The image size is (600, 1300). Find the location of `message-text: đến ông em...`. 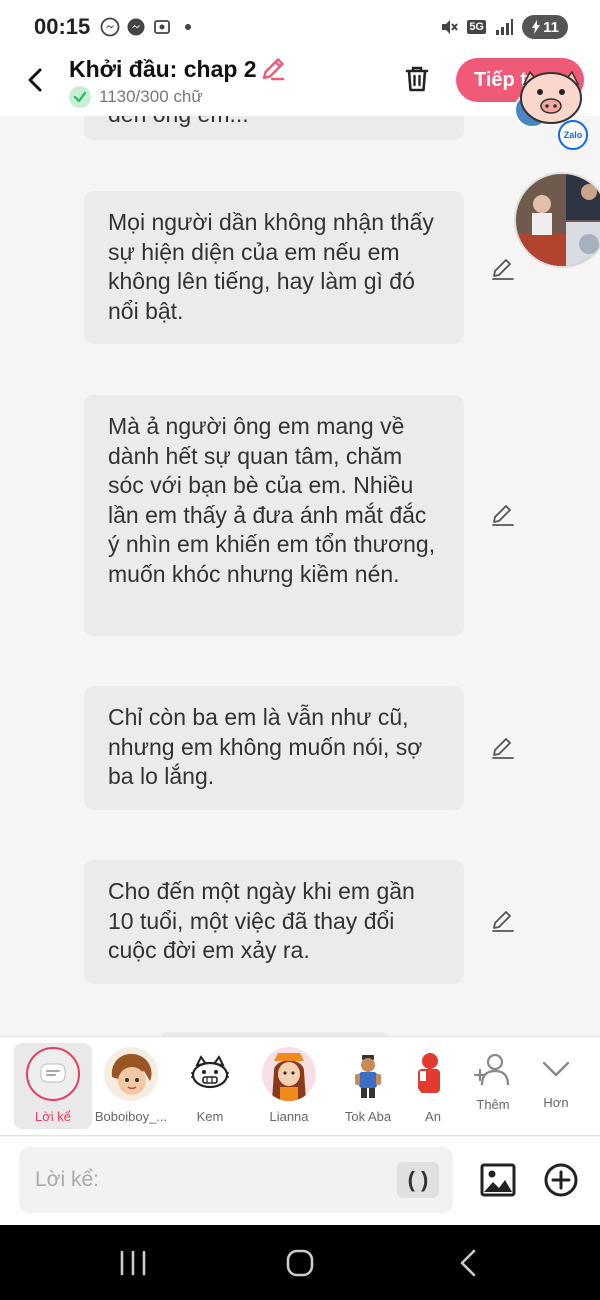

message-text: đến ông em... is located at coordinates (178, 121).